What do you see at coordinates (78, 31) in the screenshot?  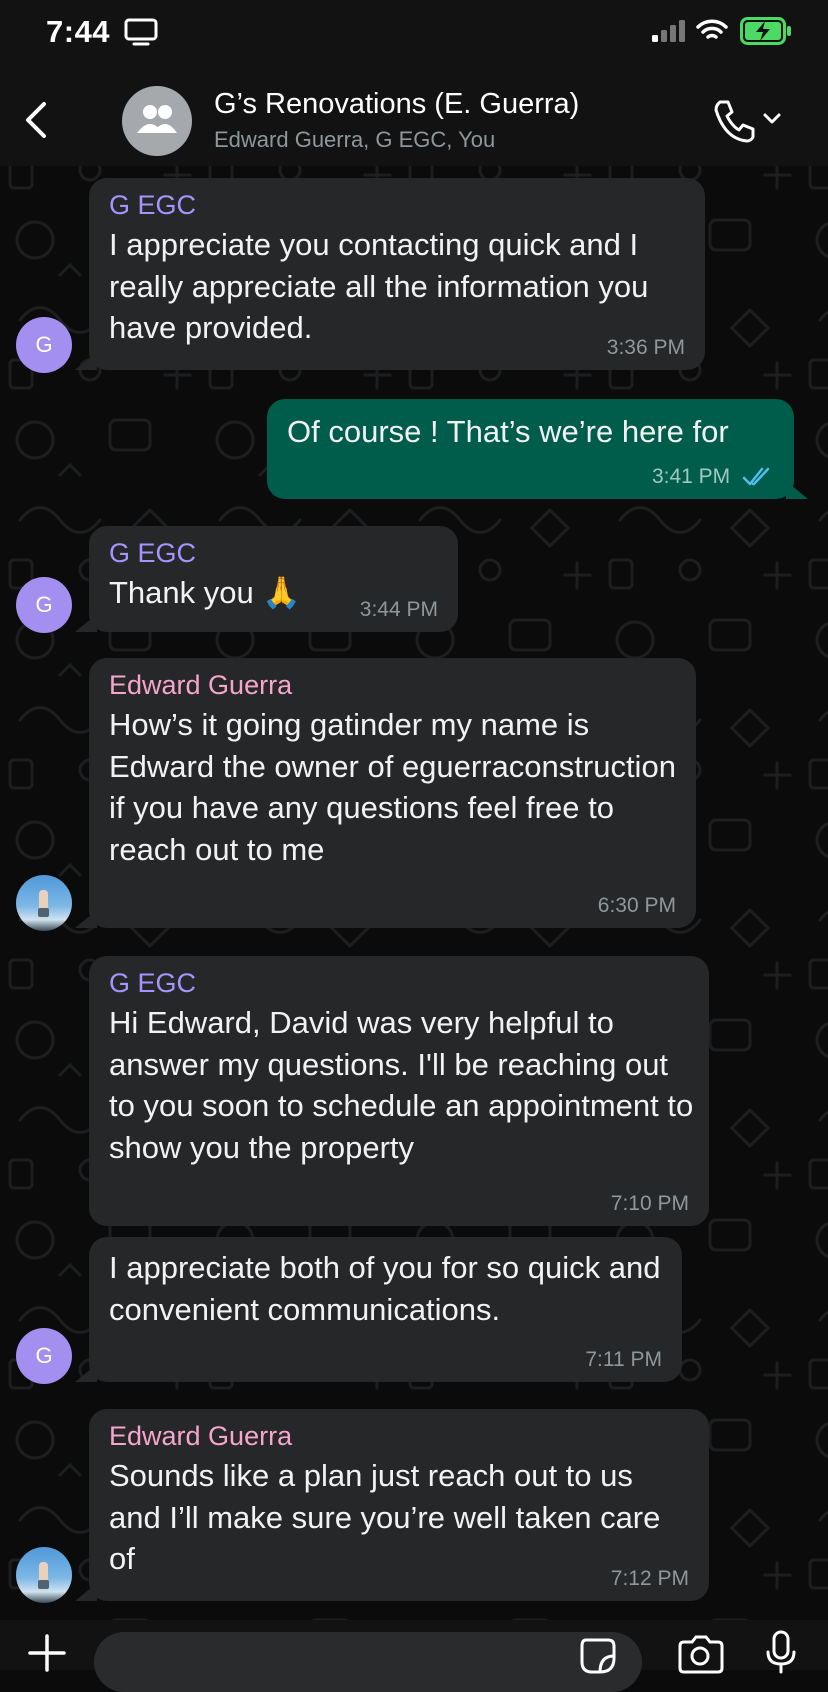 I see `status-time: 7:44` at bounding box center [78, 31].